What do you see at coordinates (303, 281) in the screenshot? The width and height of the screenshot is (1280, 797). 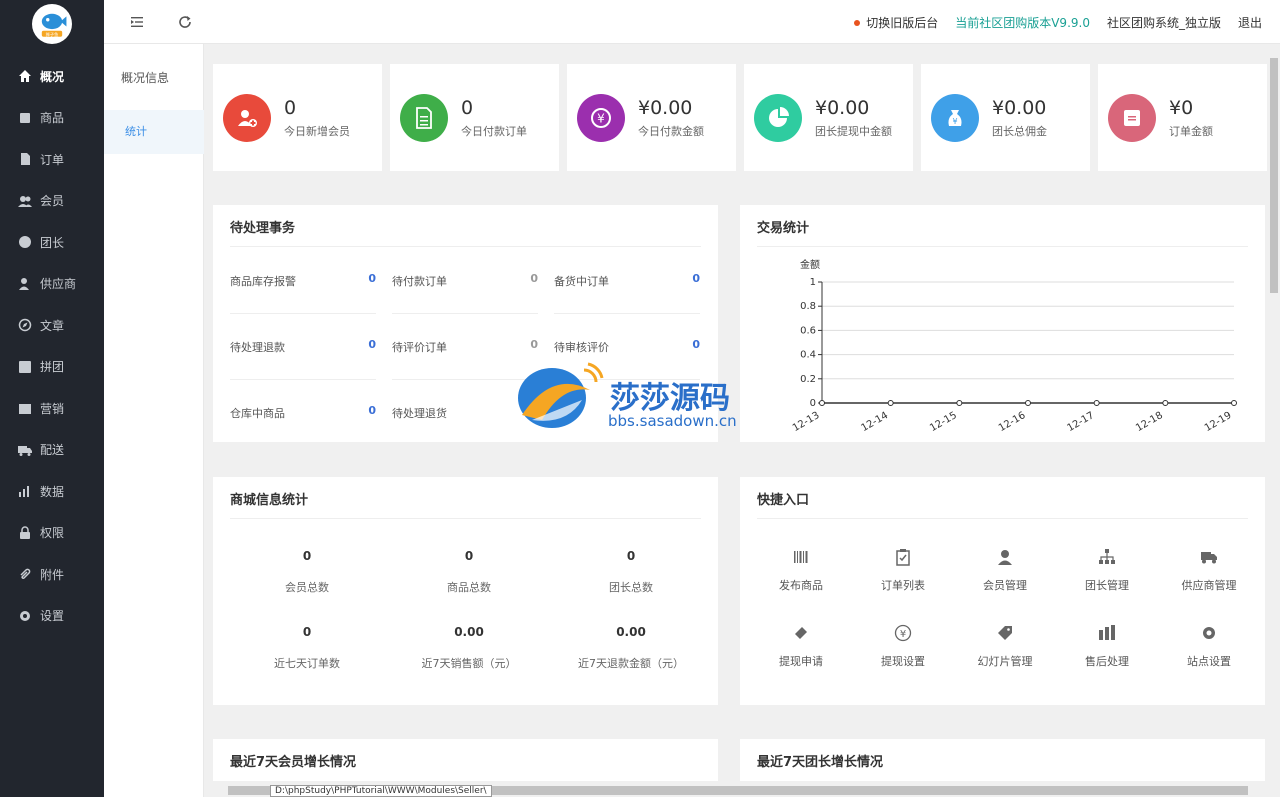 I see `todo-item: 商品库存报警 0` at bounding box center [303, 281].